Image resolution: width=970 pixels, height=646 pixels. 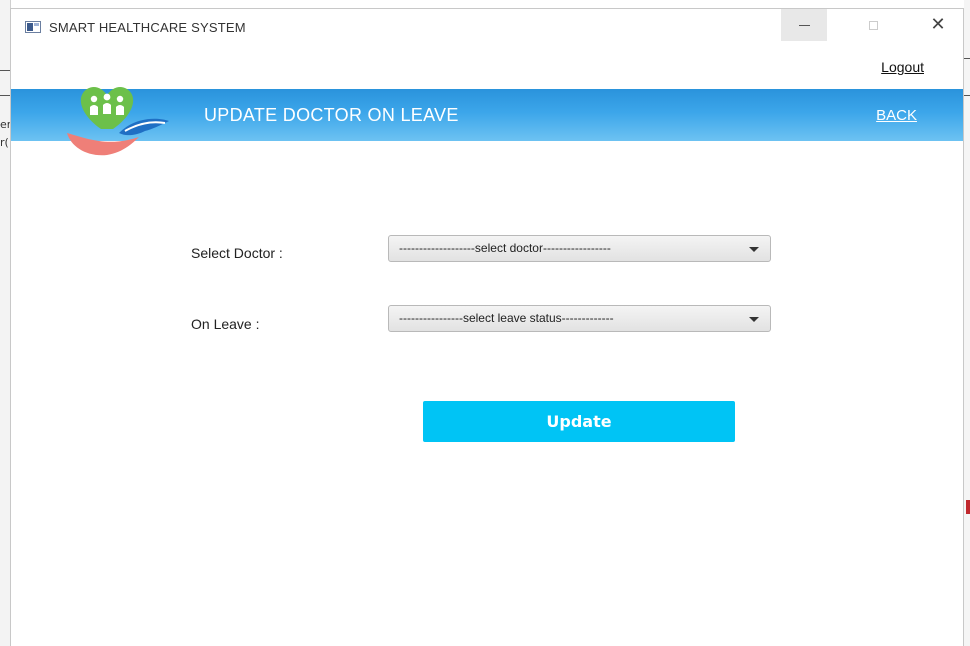 I want to click on back-link: BACK, so click(x=896, y=115).